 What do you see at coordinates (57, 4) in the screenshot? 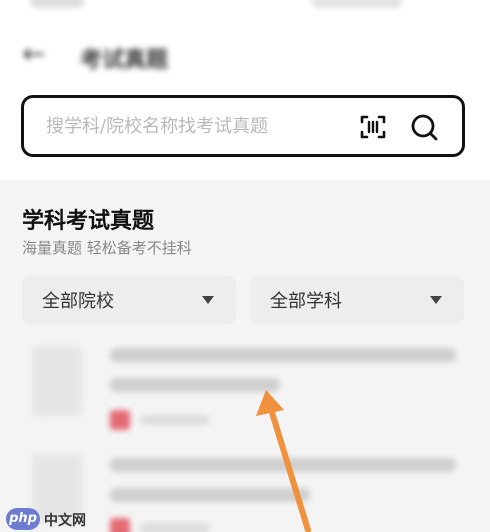
I see `status-time` at bounding box center [57, 4].